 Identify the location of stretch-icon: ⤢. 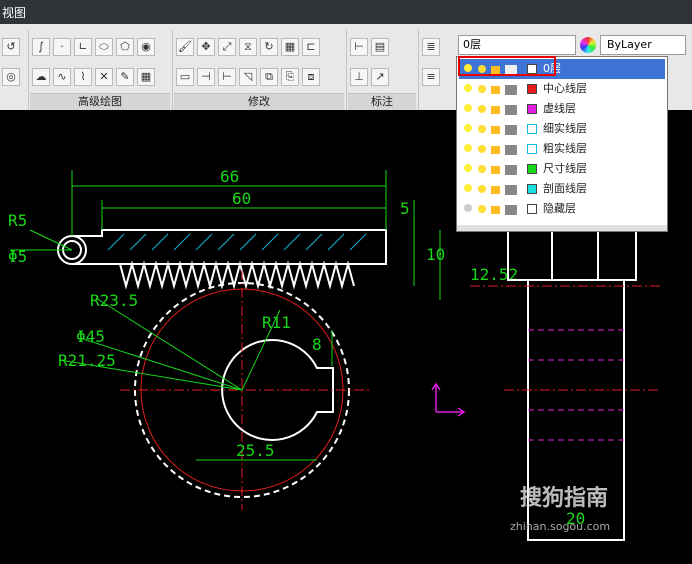
(227, 47).